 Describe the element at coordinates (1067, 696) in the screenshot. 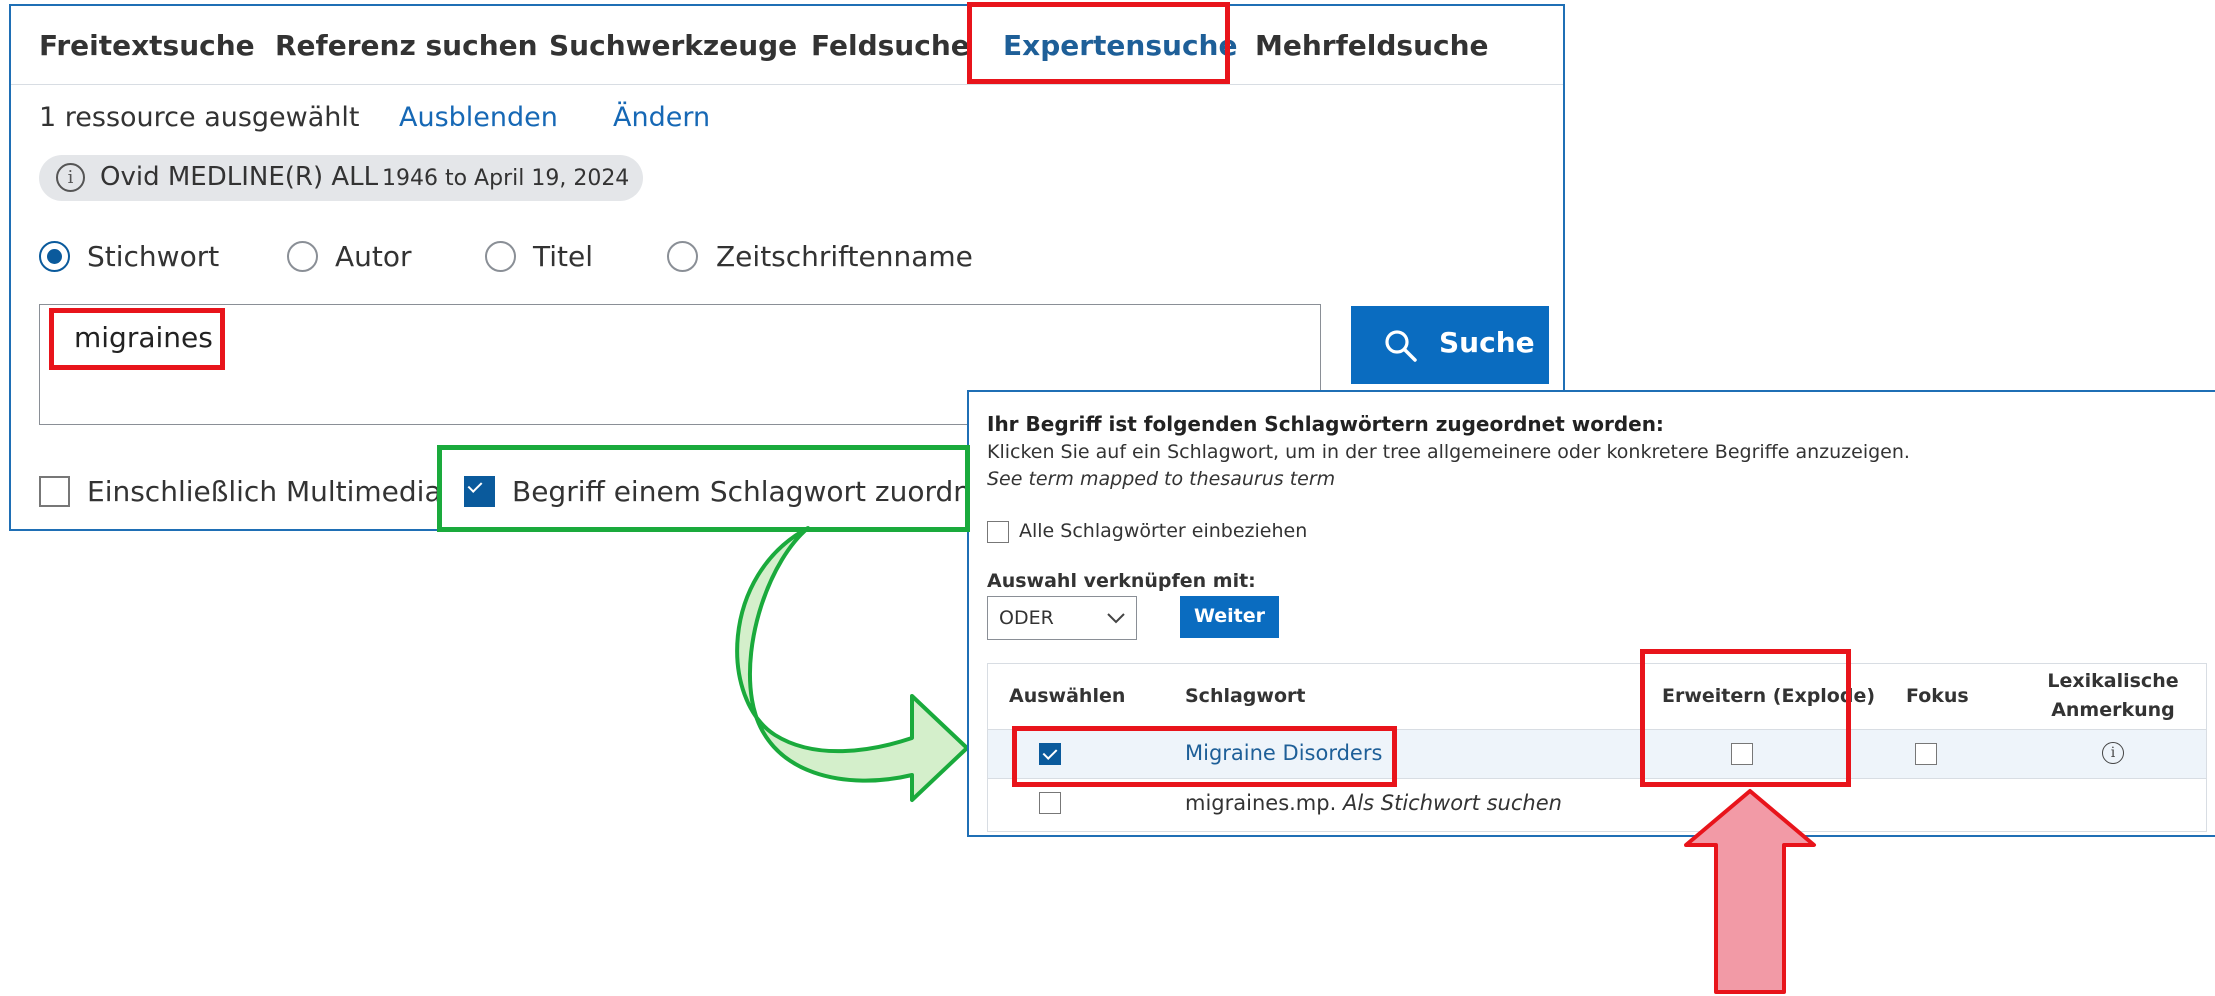

I see `column-header-select: Auswählen` at that location.